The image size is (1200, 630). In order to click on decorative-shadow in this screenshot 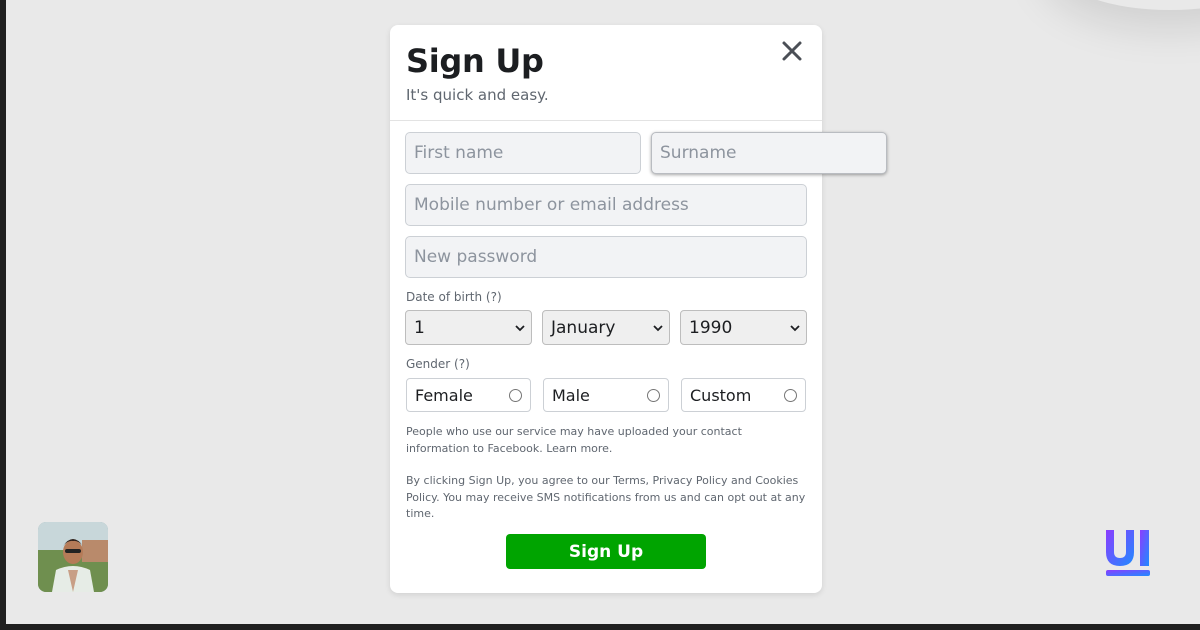, I will do `click(1130, 5)`.